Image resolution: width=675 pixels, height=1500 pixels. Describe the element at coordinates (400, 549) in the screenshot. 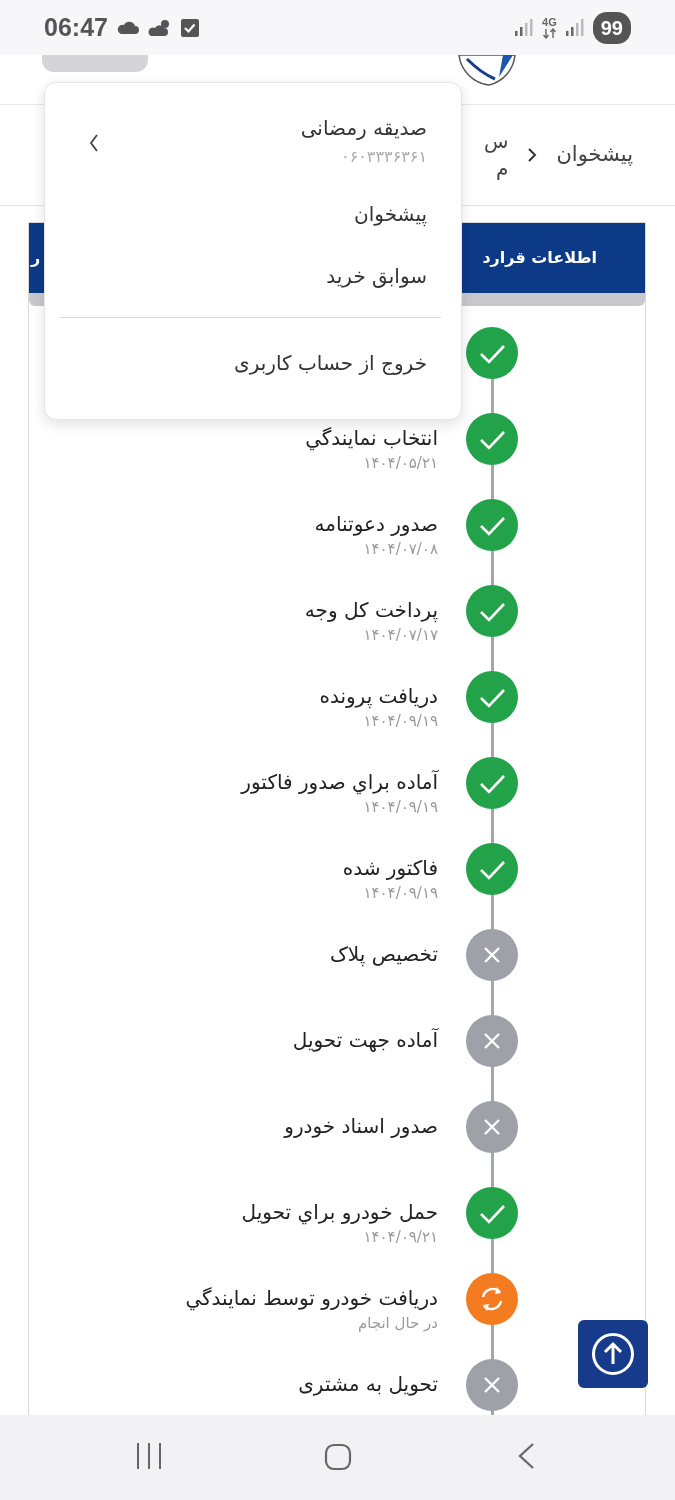

I see `step-date: ۱۴۰۴/۰۷/۰۸` at that location.